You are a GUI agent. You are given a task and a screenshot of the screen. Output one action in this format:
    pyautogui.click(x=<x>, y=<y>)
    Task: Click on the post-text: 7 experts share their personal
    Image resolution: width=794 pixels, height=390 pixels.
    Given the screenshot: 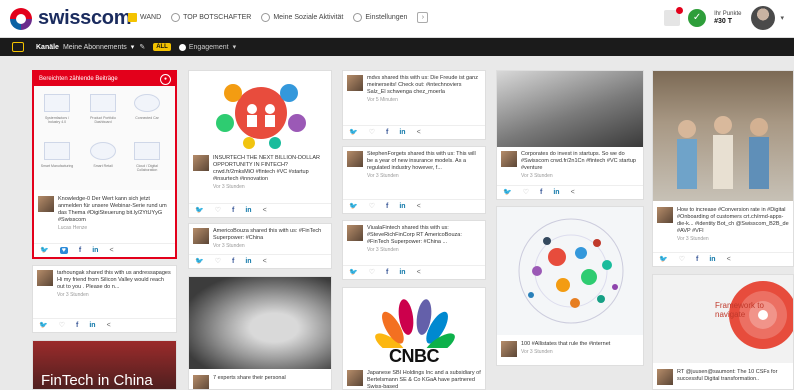 What is the action you would take?
    pyautogui.click(x=249, y=382)
    